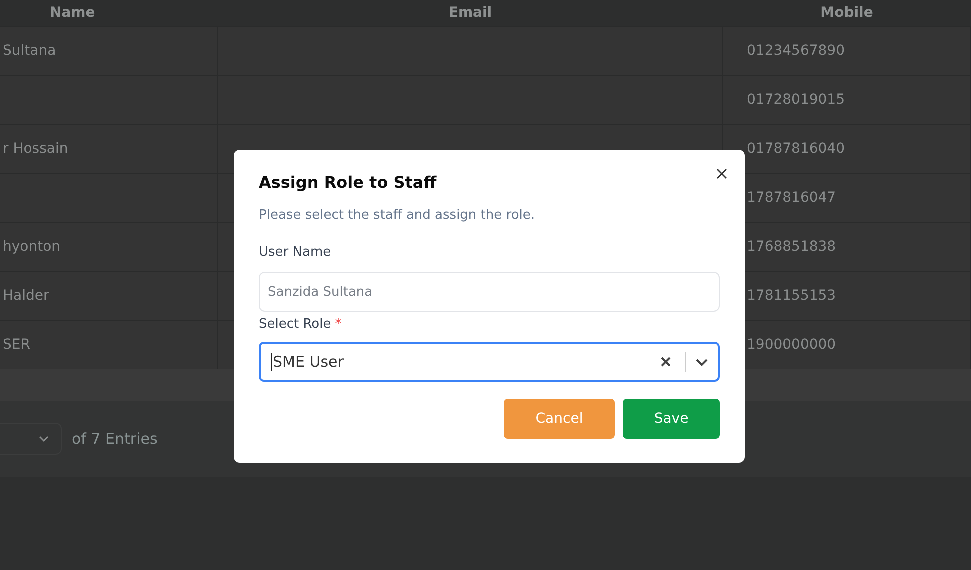 The image size is (971, 570). What do you see at coordinates (847, 13) in the screenshot?
I see `column-header: Mobile` at bounding box center [847, 13].